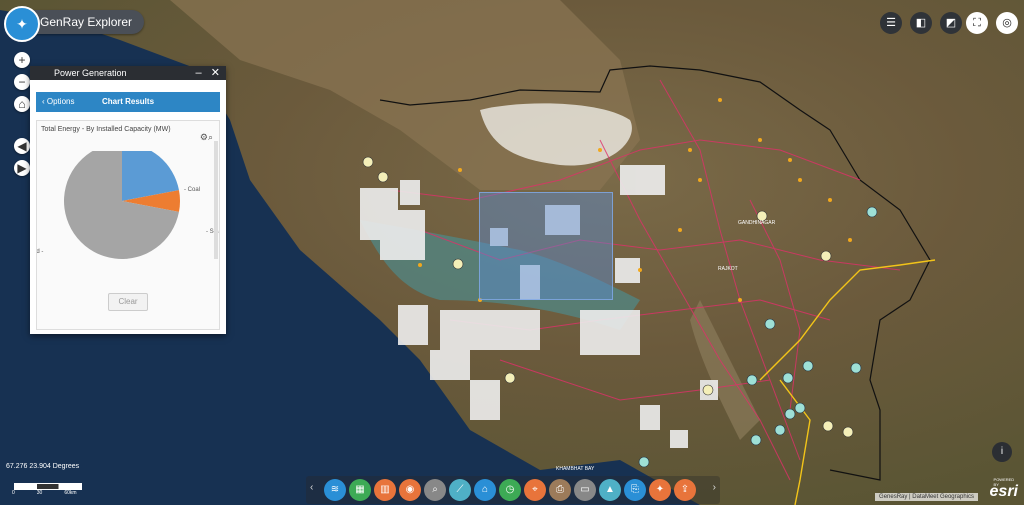  I want to click on app-title: GenRay Explorer, so click(86, 22).